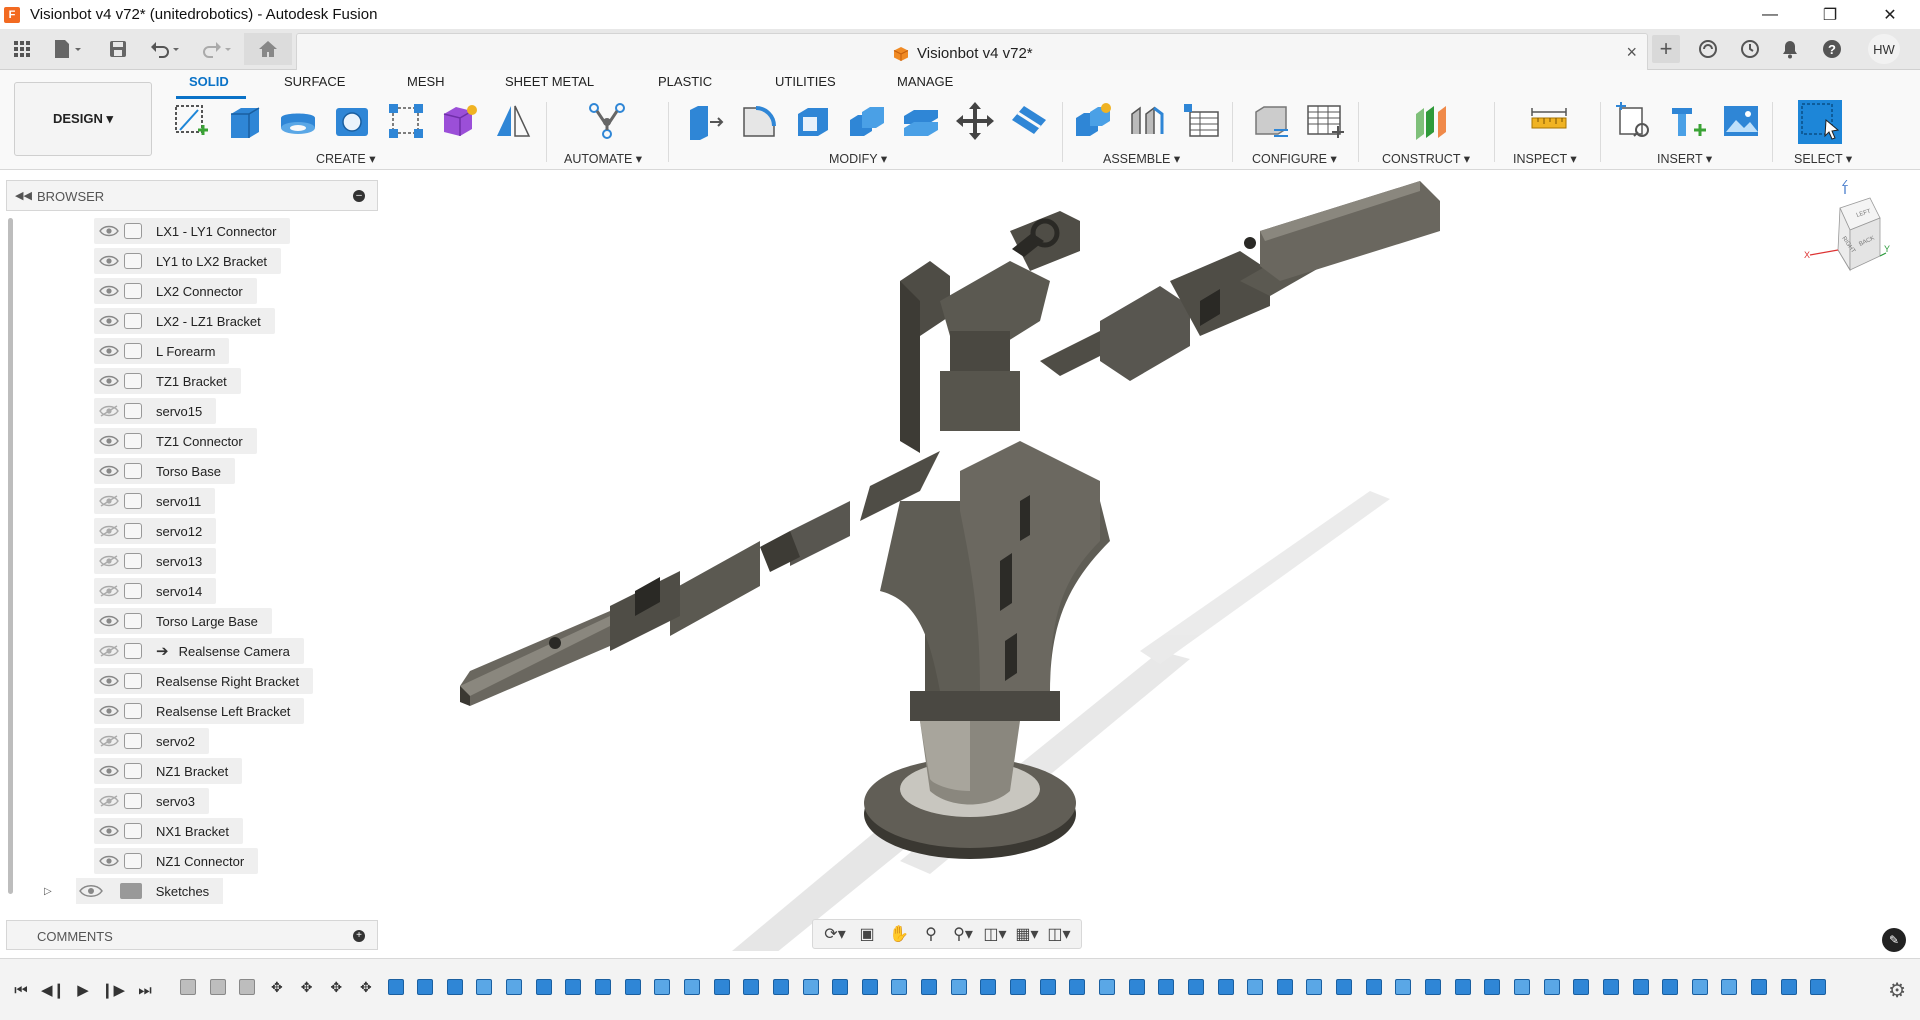 This screenshot has height=1020, width=1920. I want to click on browser-folder-sketches: ▷ Sketches, so click(134, 891).